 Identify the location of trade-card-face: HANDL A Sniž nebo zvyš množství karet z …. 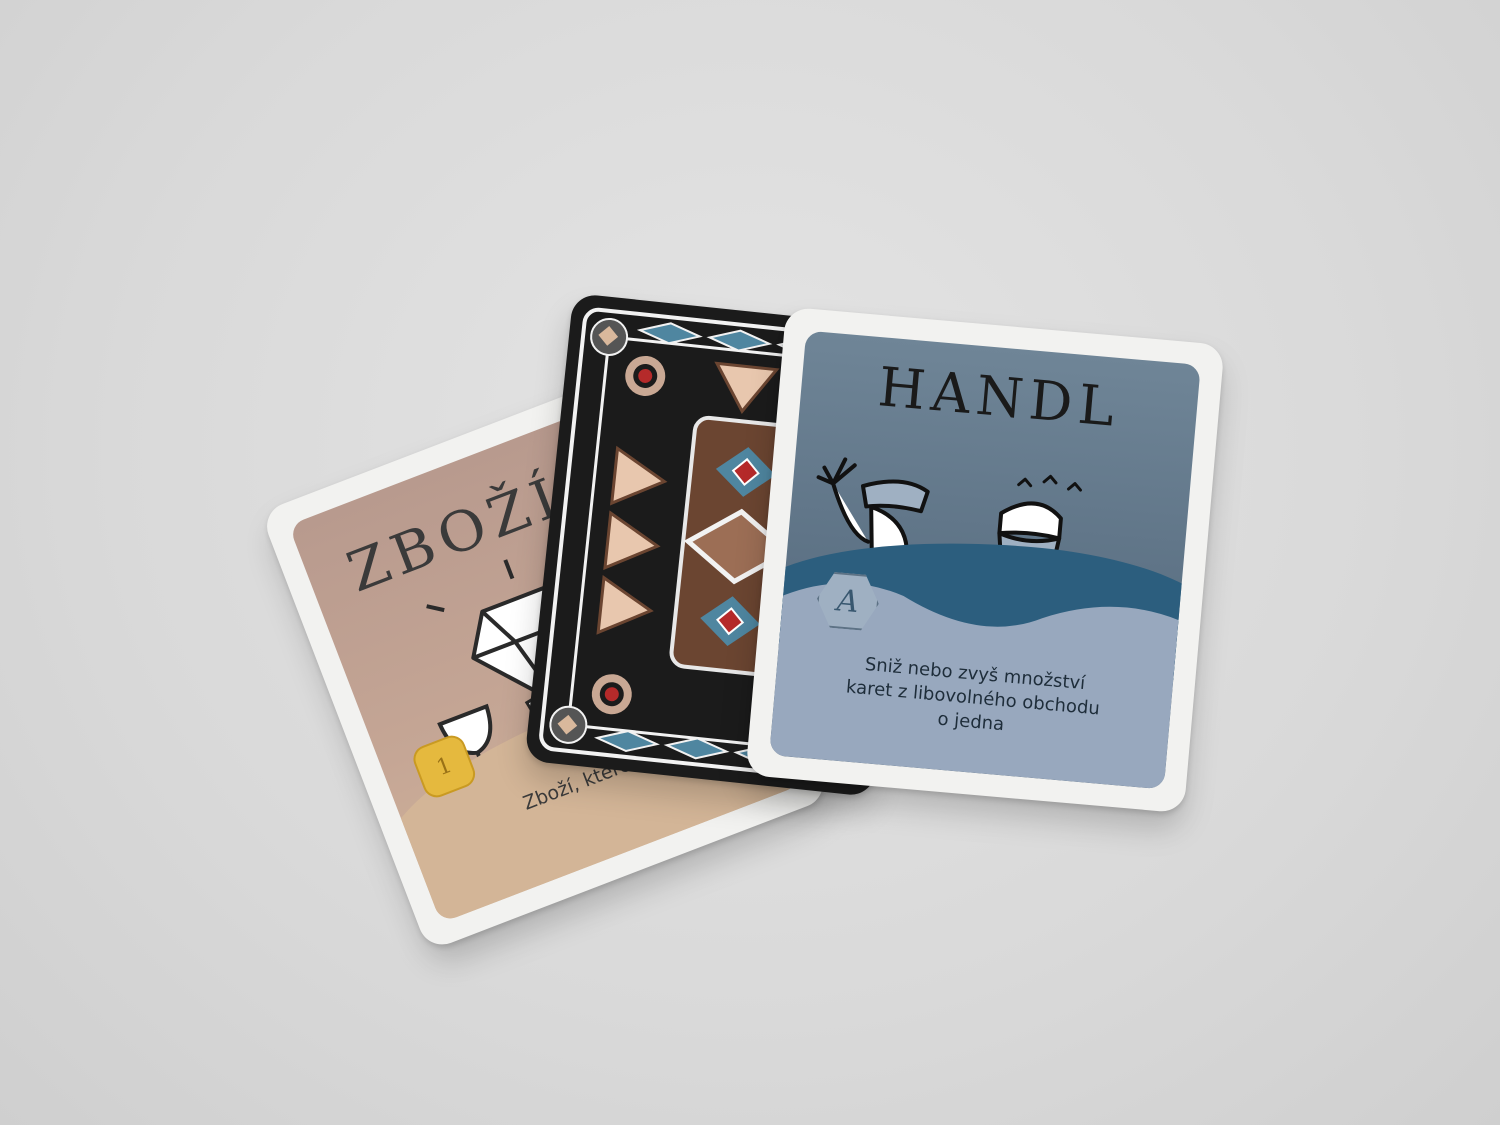
(985, 560).